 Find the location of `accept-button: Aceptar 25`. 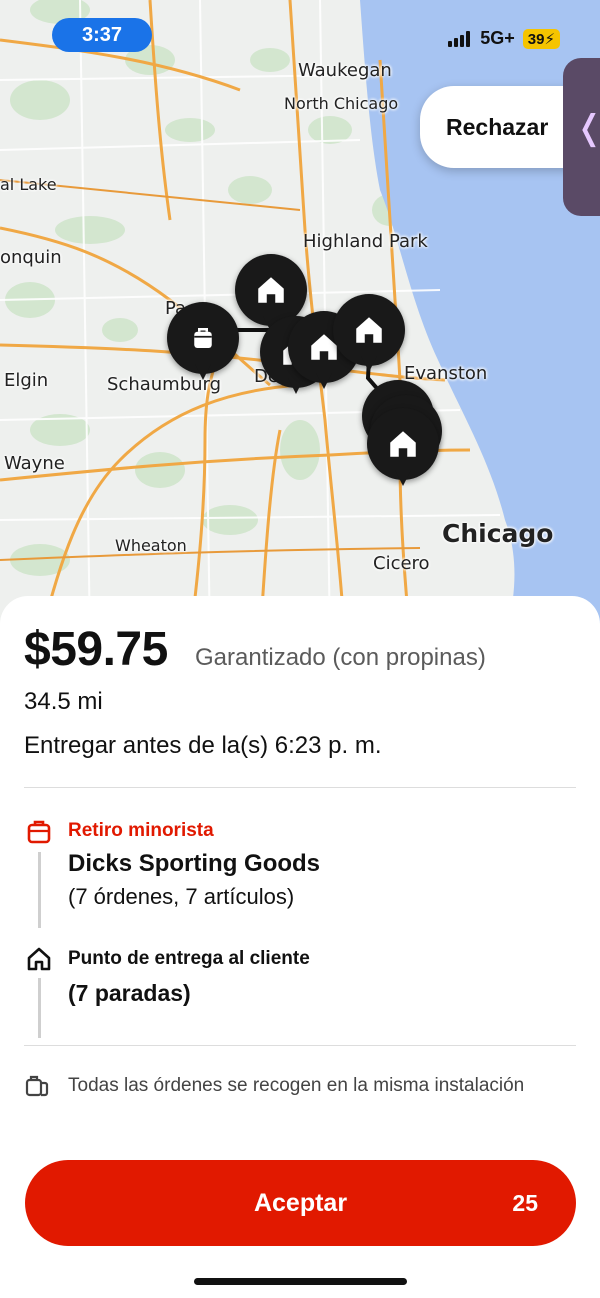

accept-button: Aceptar 25 is located at coordinates (300, 1203).